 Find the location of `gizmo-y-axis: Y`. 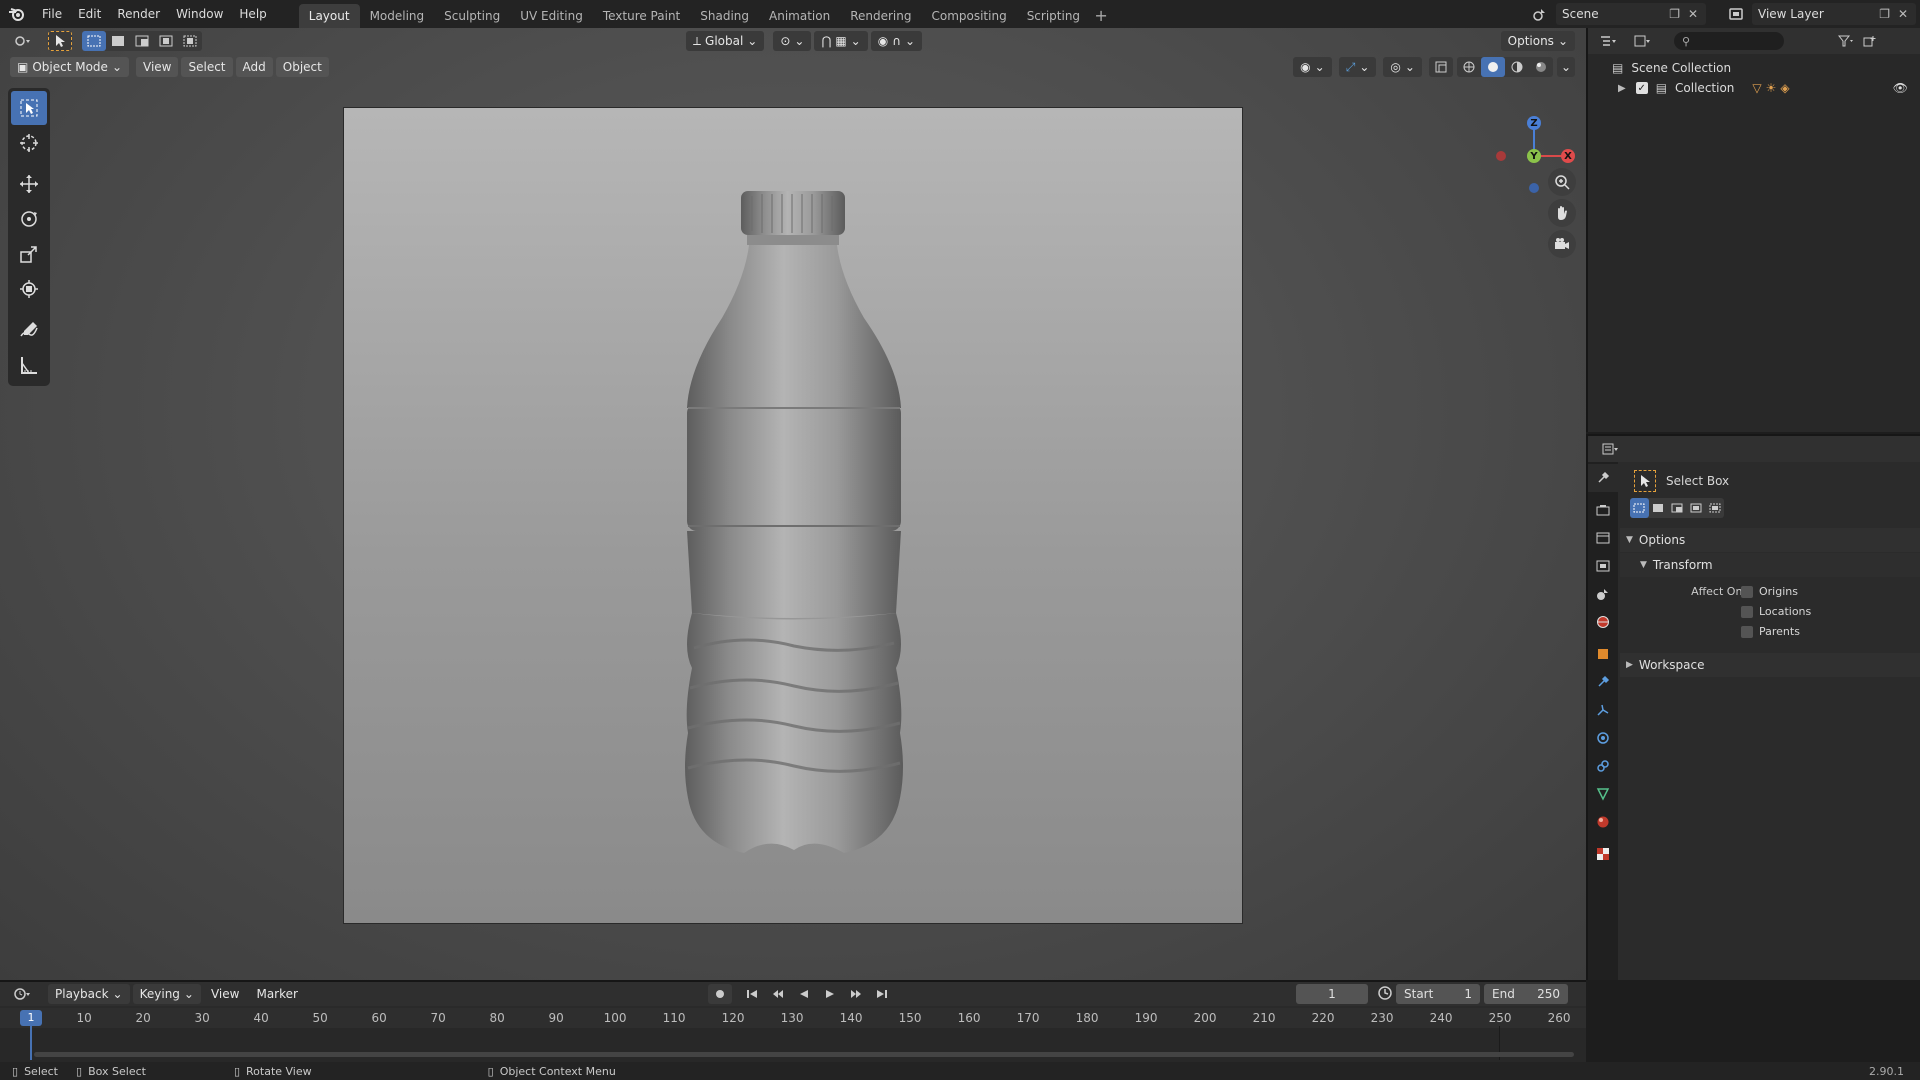

gizmo-y-axis: Y is located at coordinates (1534, 156).